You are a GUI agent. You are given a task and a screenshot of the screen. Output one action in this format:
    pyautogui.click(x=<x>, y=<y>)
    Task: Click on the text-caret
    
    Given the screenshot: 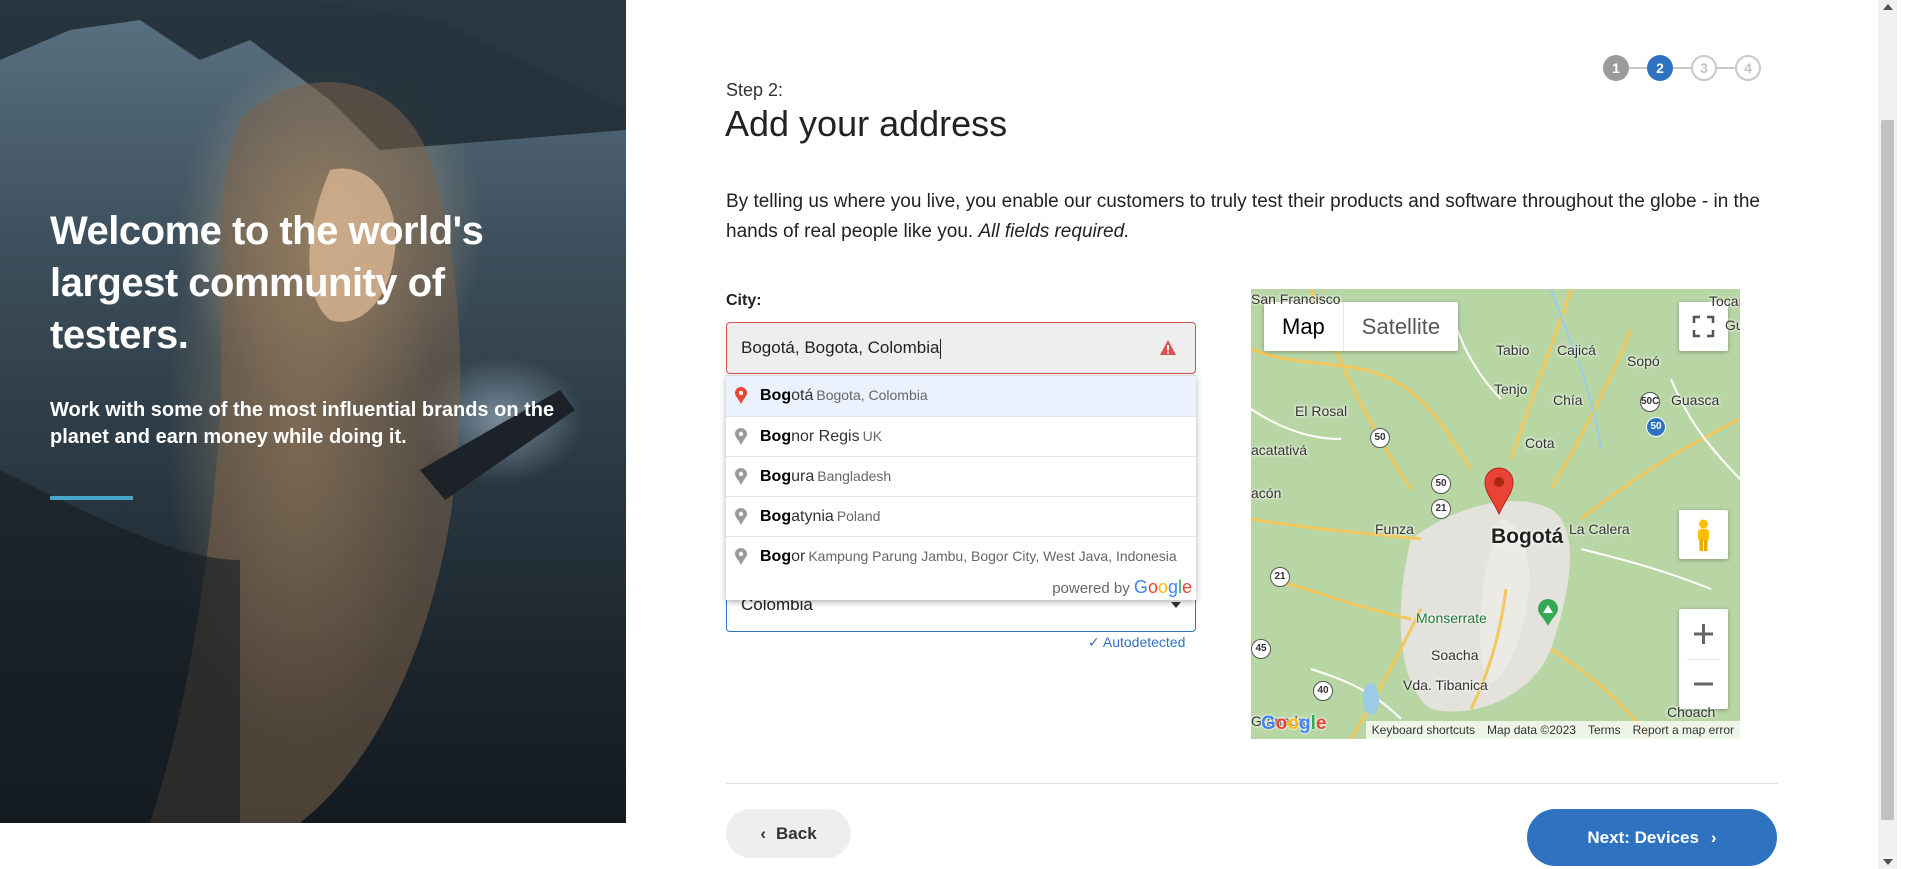 What is the action you would take?
    pyautogui.click(x=941, y=348)
    